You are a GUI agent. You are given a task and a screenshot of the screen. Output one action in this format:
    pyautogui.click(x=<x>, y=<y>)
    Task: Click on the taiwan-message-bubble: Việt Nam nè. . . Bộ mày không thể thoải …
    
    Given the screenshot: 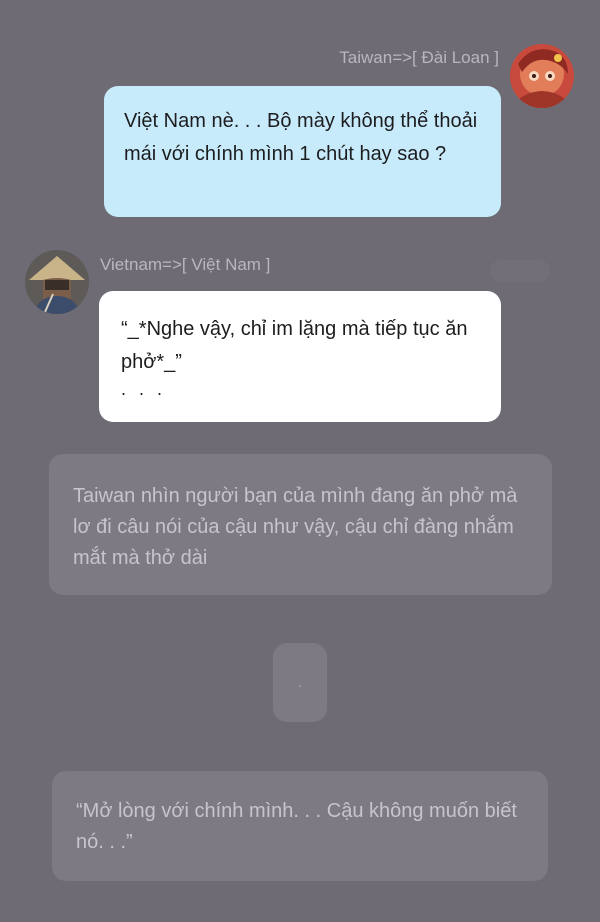 What is the action you would take?
    pyautogui.click(x=302, y=151)
    